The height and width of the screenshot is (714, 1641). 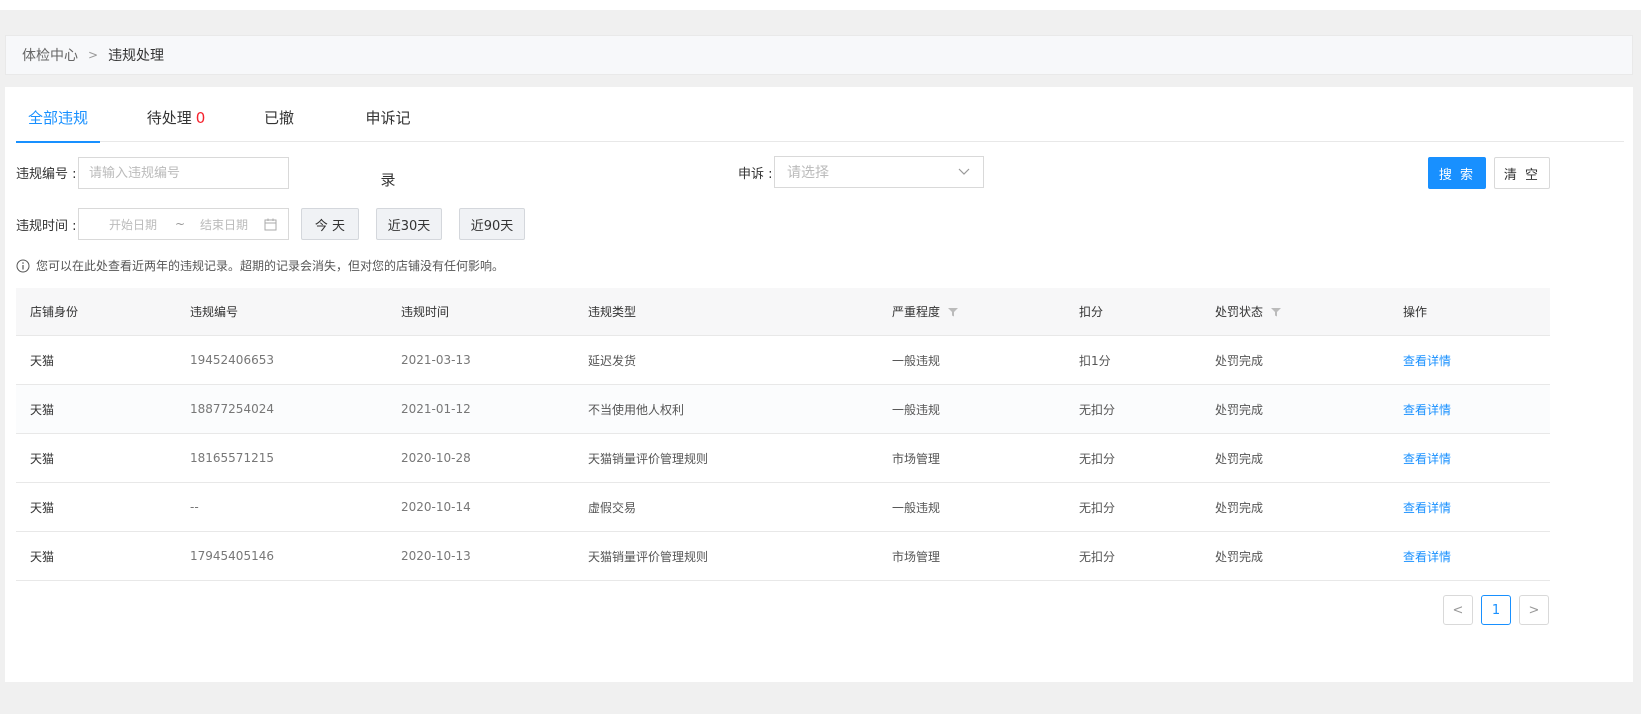 What do you see at coordinates (755, 174) in the screenshot?
I see `appeal-label: 申诉 :` at bounding box center [755, 174].